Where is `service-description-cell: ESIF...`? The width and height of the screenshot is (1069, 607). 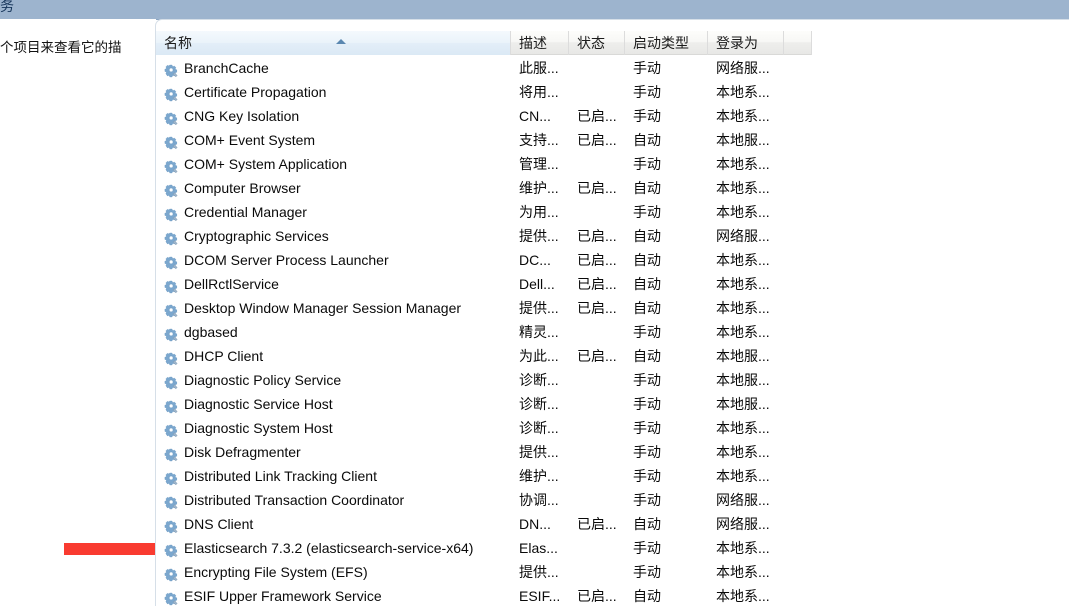
service-description-cell: ESIF... is located at coordinates (540, 596).